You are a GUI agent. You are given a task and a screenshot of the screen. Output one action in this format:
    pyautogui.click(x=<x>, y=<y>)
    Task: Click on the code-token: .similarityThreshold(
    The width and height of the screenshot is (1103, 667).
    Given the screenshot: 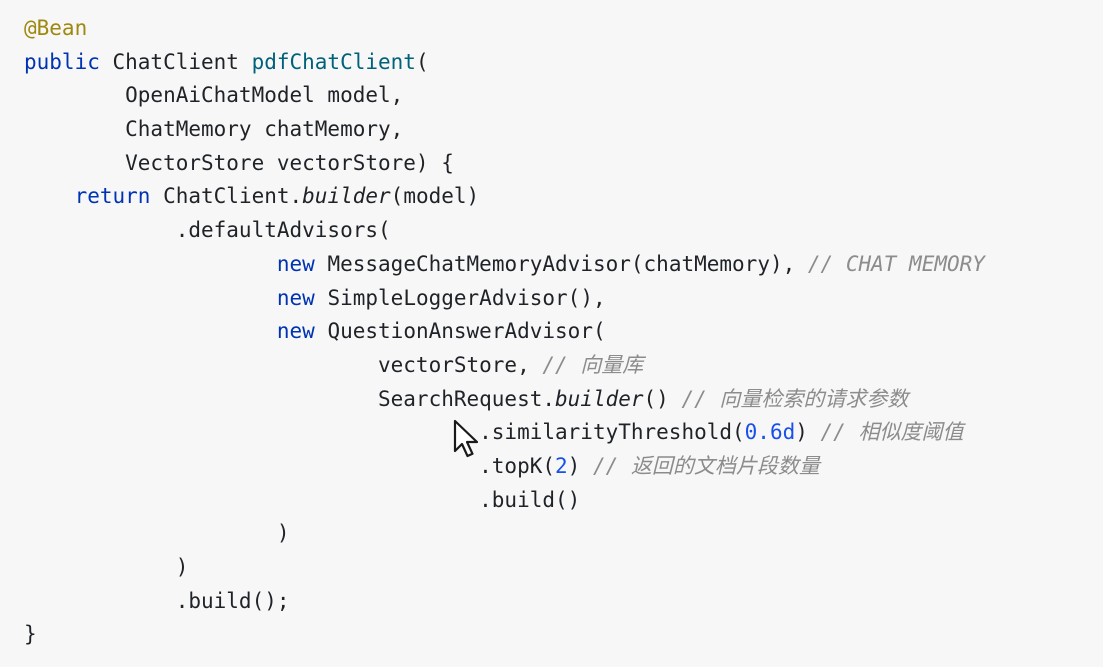 What is the action you would take?
    pyautogui.click(x=384, y=432)
    